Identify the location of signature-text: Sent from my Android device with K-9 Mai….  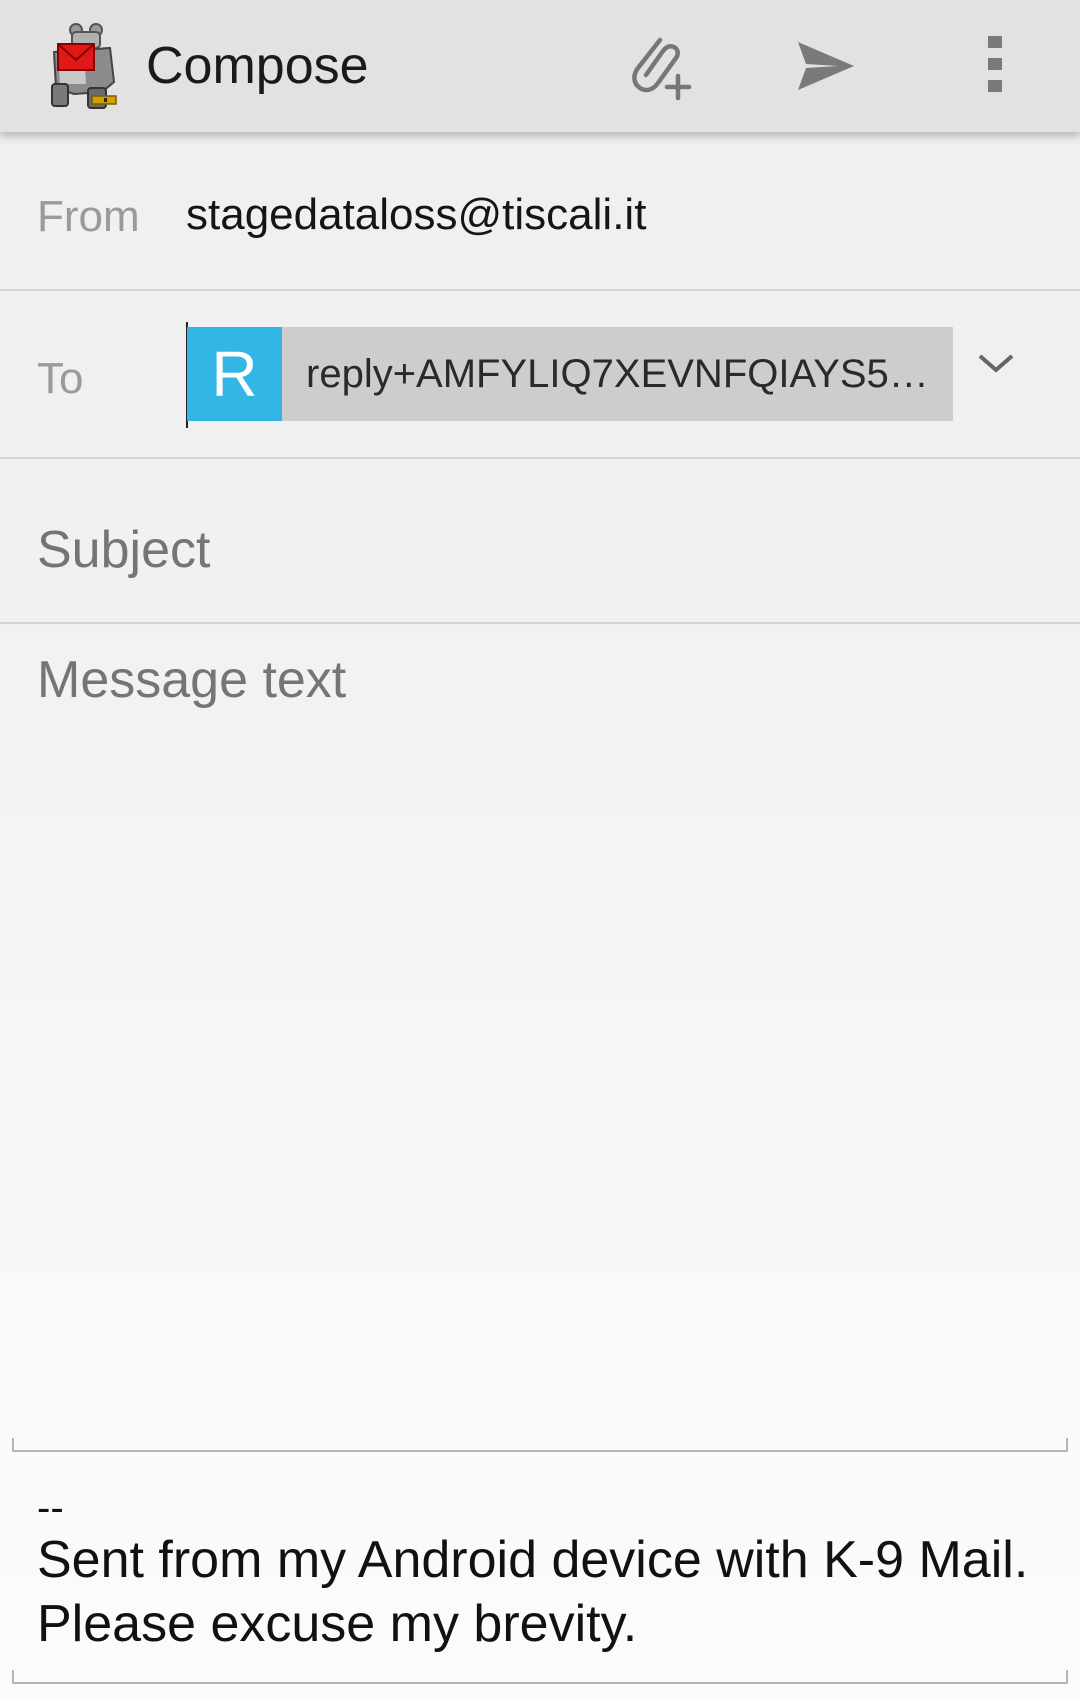
(533, 1592).